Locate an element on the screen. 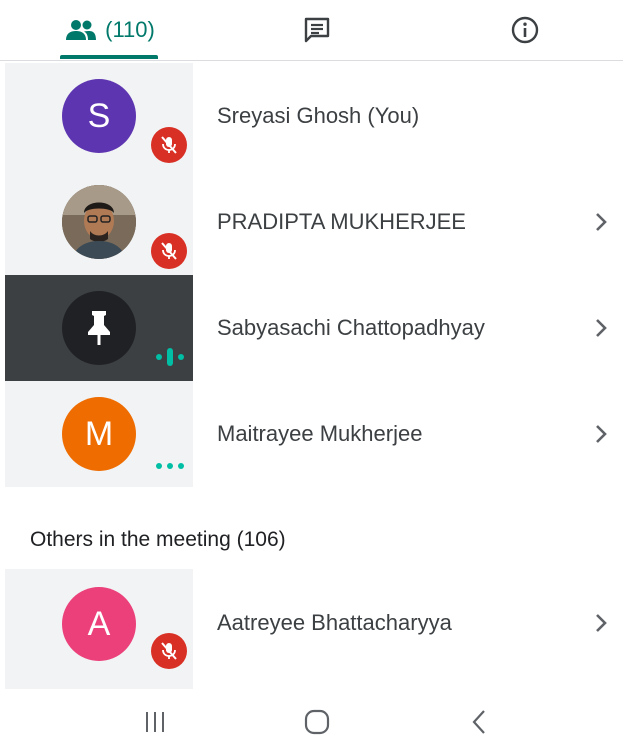 The height and width of the screenshot is (745, 623). participant-row: S Sreyasi Ghosh (You) is located at coordinates (314, 116).